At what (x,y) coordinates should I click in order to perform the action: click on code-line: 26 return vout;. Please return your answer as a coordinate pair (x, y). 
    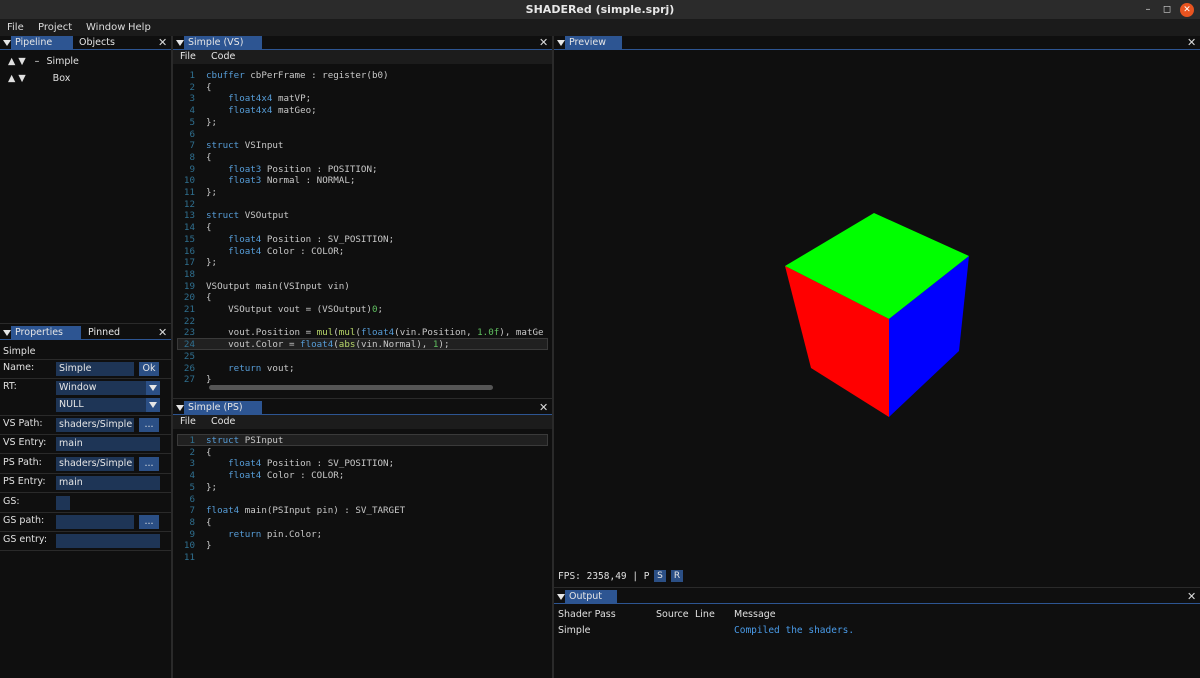
    Looking at the image, I should click on (362, 369).